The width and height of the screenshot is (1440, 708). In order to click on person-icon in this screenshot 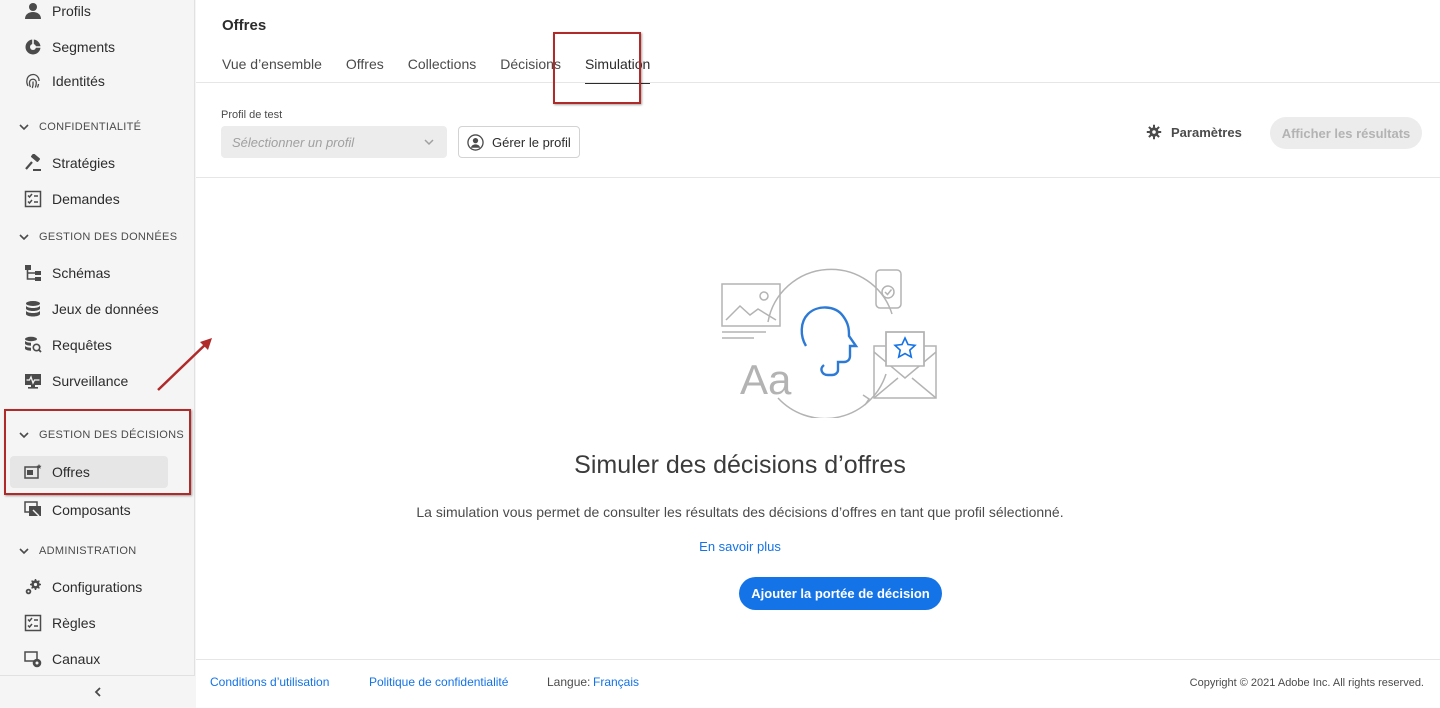, I will do `click(33, 11)`.